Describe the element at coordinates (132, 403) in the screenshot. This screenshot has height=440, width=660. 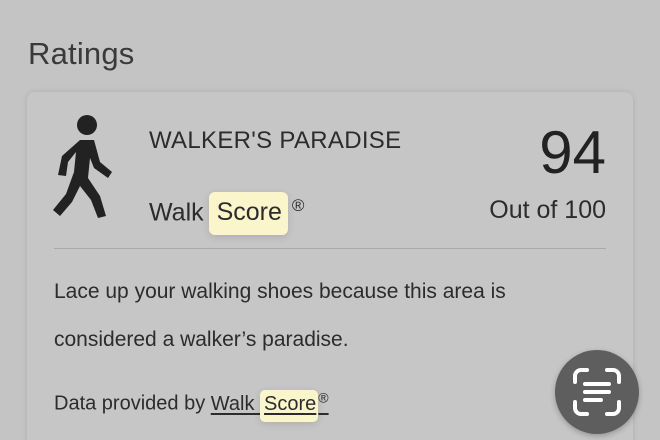
I see `provider-prefix: Data provided by` at that location.